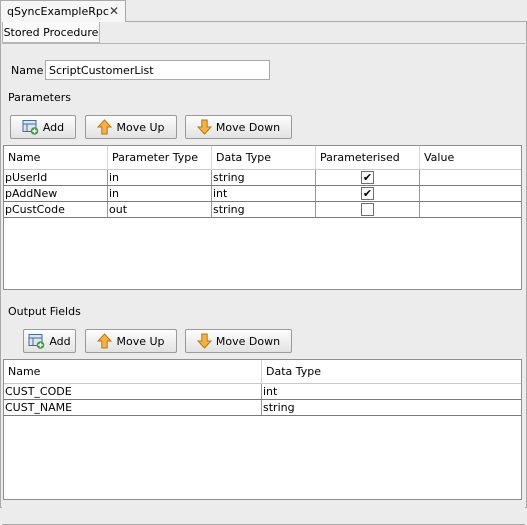 Image resolution: width=527 pixels, height=525 pixels. I want to click on parameters-add-button: Add, so click(43, 127).